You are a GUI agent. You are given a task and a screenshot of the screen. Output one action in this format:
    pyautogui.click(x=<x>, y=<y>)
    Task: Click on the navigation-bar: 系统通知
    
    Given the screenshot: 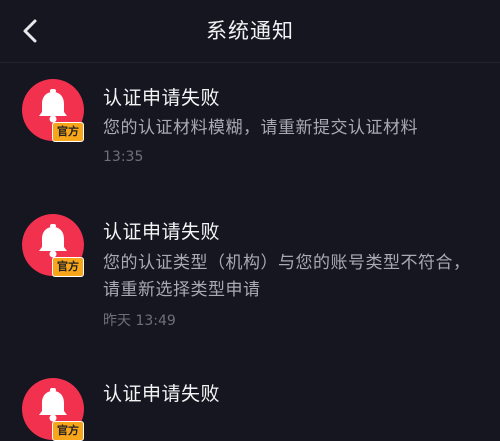 What is the action you would take?
    pyautogui.click(x=250, y=31)
    